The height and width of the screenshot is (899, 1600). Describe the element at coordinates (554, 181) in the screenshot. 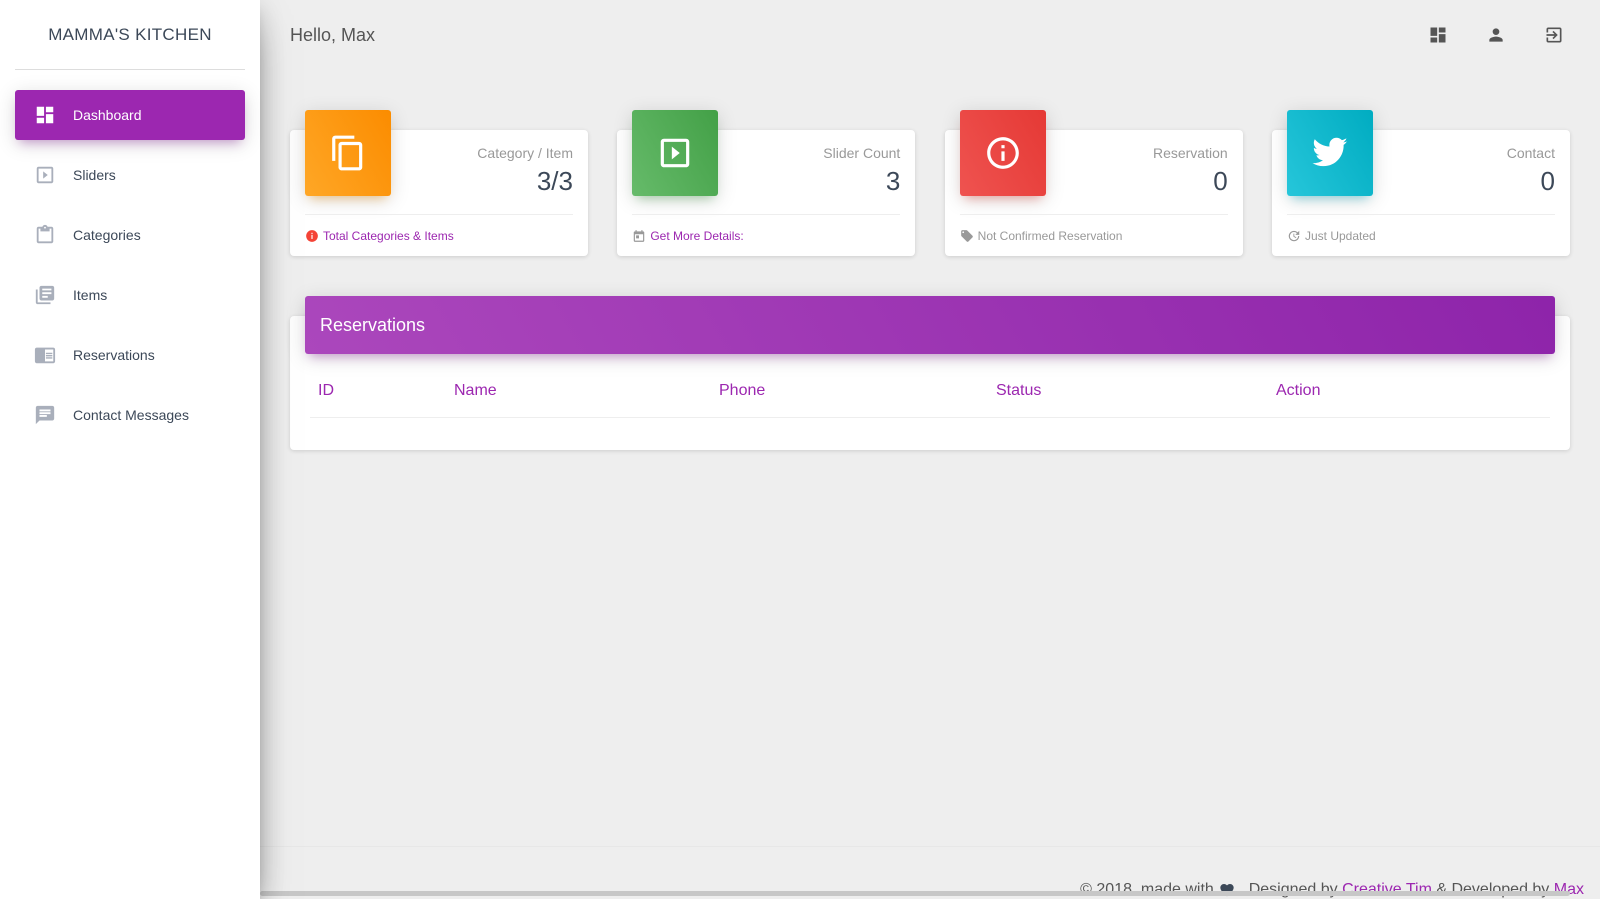

I see `card-value: 3/3` at that location.